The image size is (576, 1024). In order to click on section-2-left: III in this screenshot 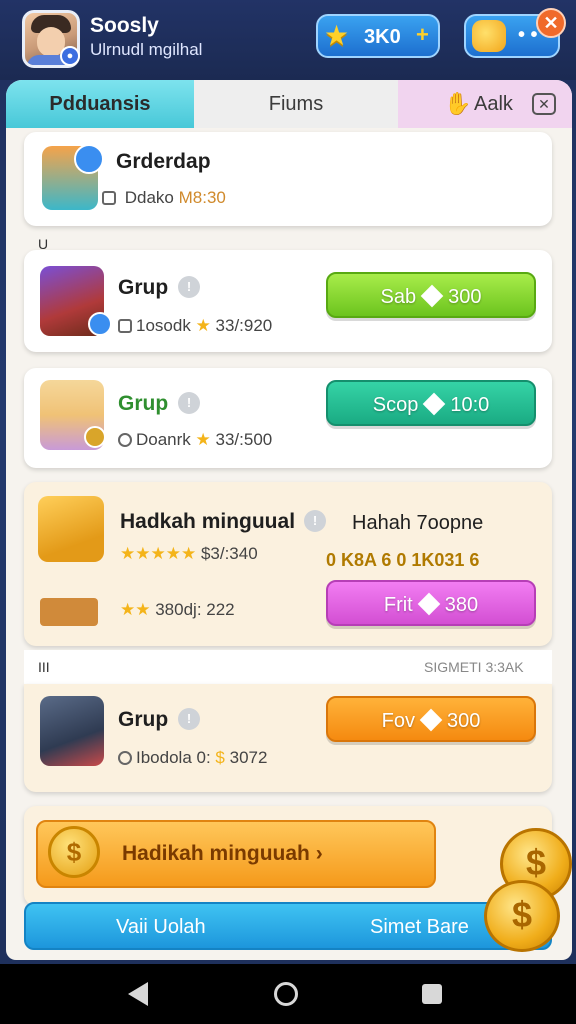, I will do `click(44, 667)`.